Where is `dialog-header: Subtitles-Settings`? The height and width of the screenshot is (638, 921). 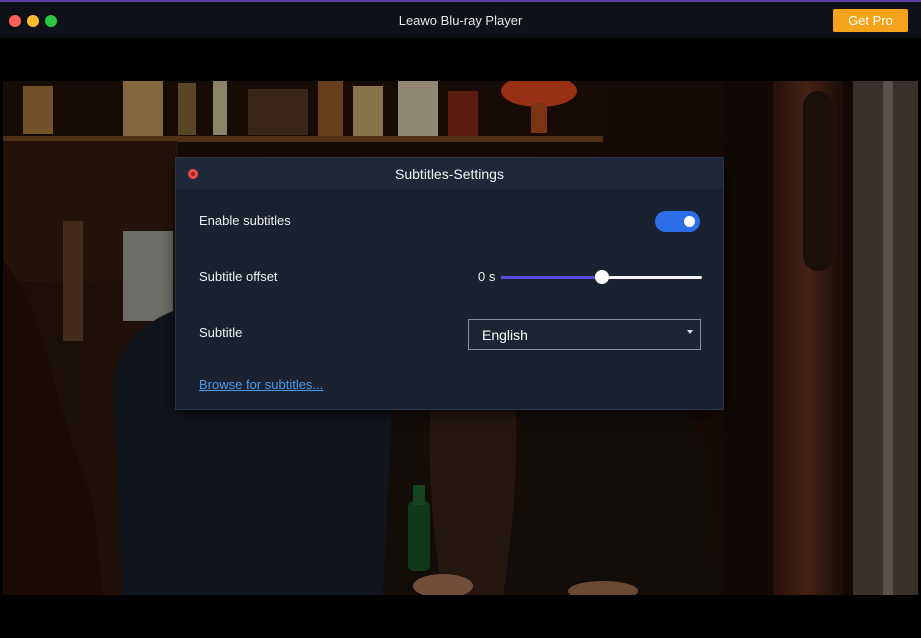
dialog-header: Subtitles-Settings is located at coordinates (449, 173).